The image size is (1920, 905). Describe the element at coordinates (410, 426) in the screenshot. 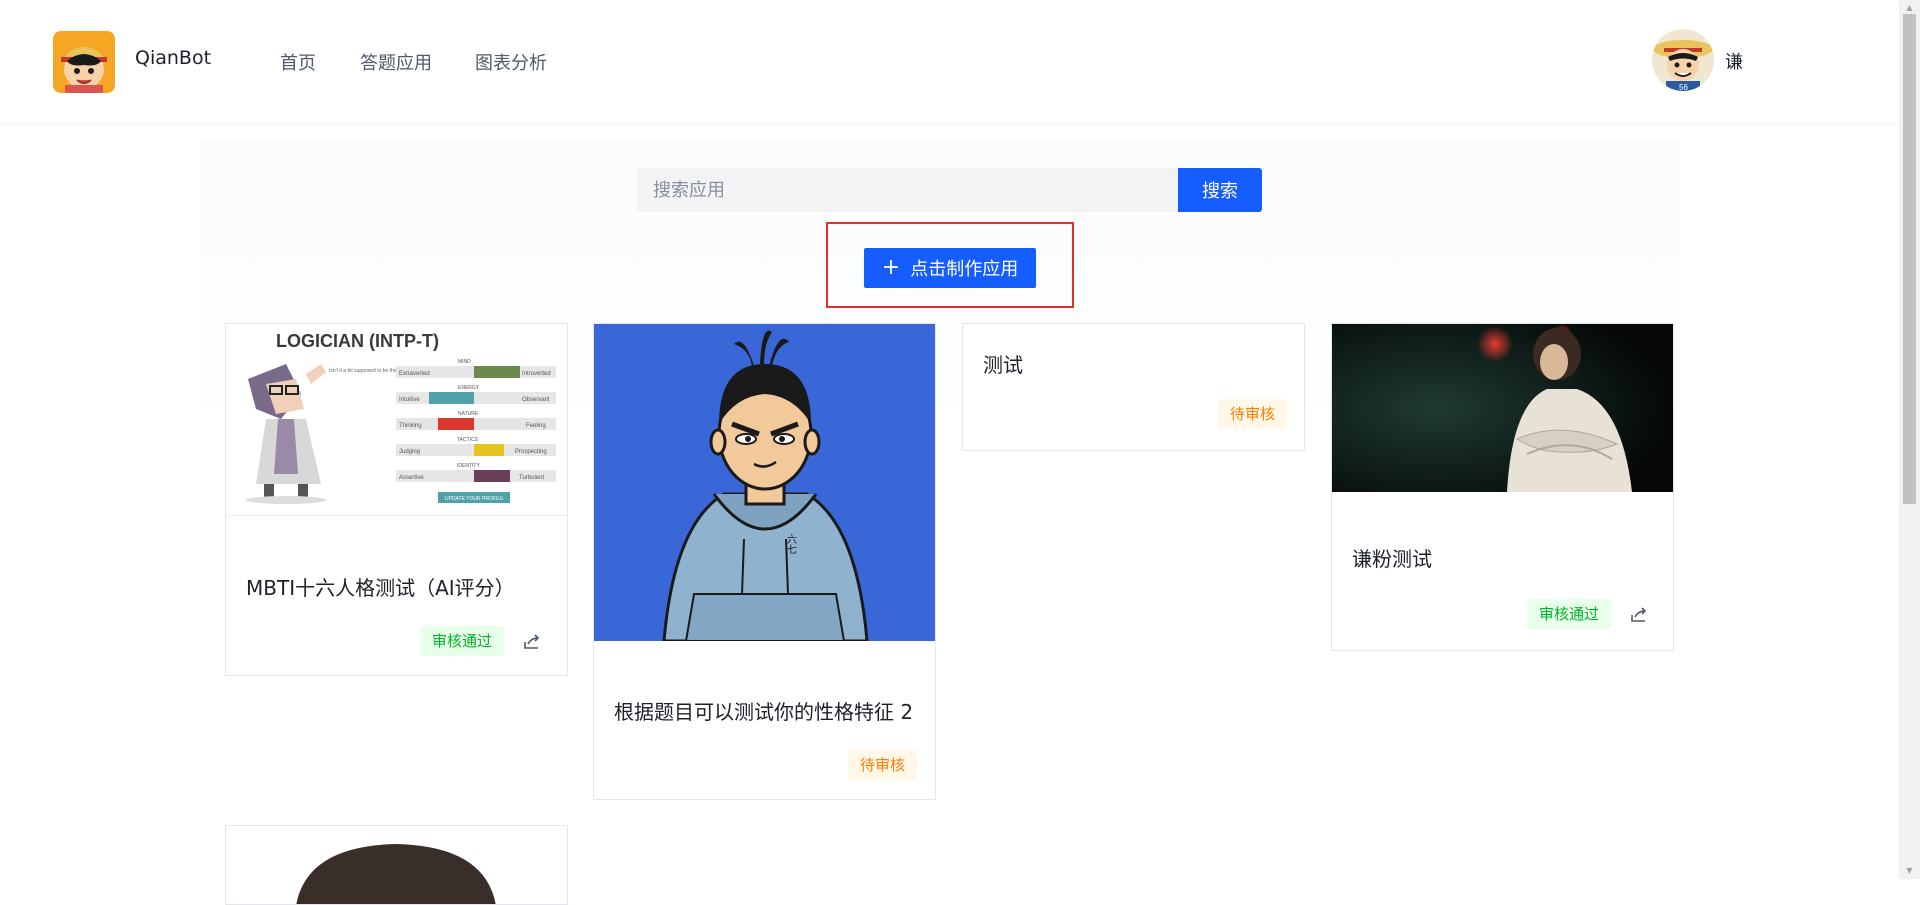

I see `trait-left: Thinking` at that location.